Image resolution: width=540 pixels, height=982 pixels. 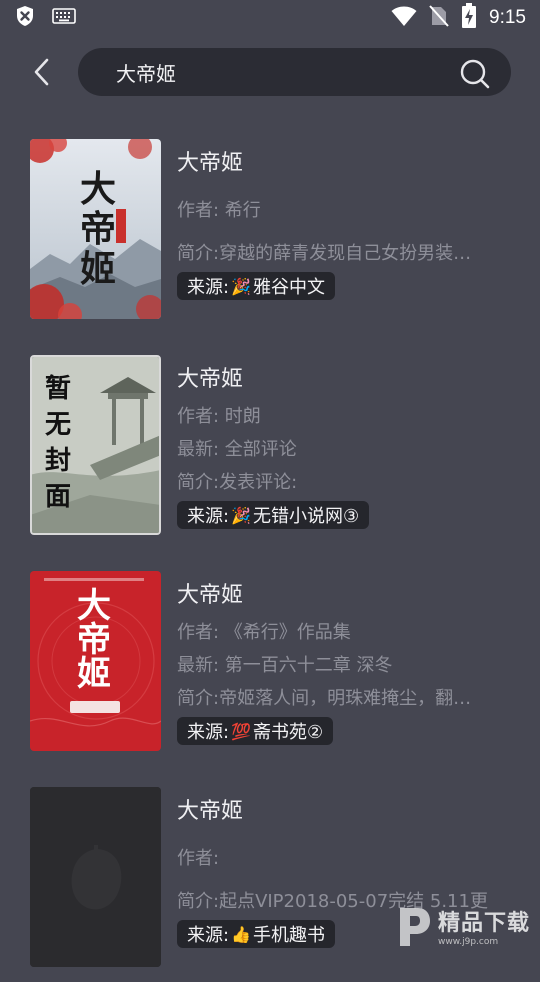 I want to click on book-latest: 最新: 第一百六十二章 深冬, so click(x=343, y=665).